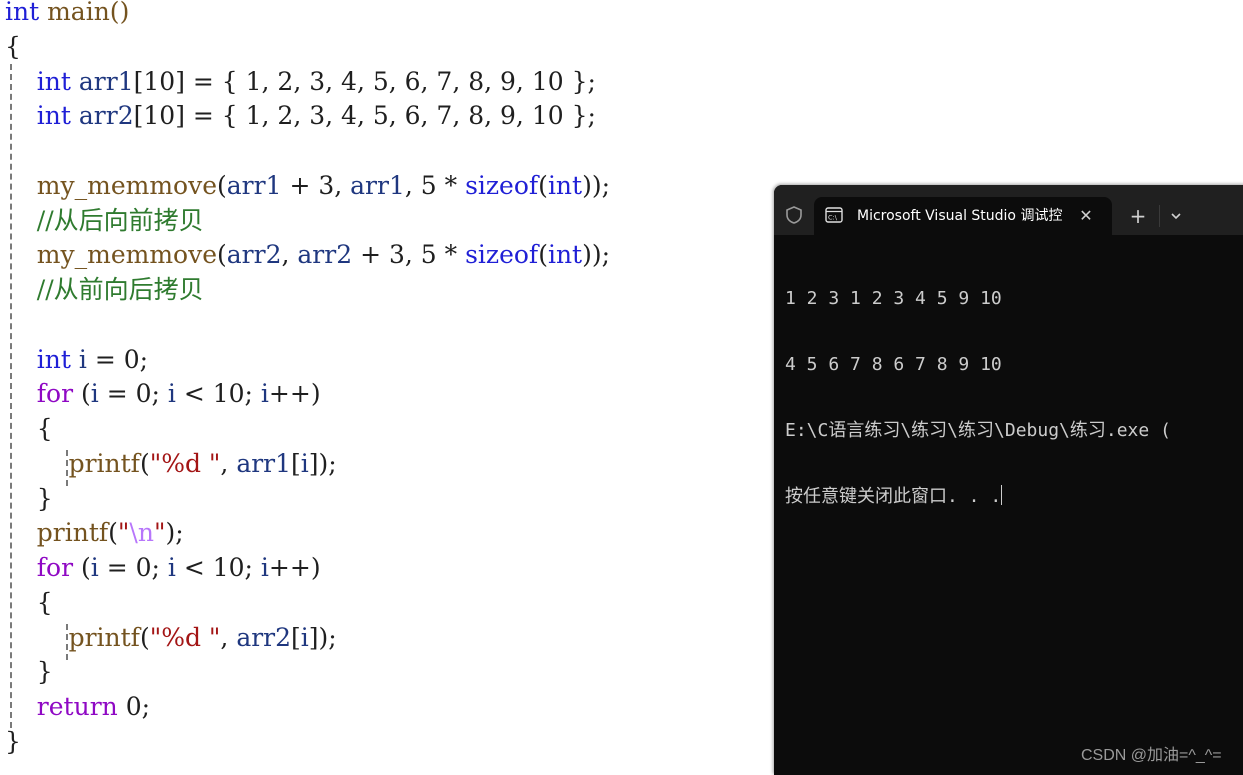  I want to click on console-icon: C:\, so click(834, 215).